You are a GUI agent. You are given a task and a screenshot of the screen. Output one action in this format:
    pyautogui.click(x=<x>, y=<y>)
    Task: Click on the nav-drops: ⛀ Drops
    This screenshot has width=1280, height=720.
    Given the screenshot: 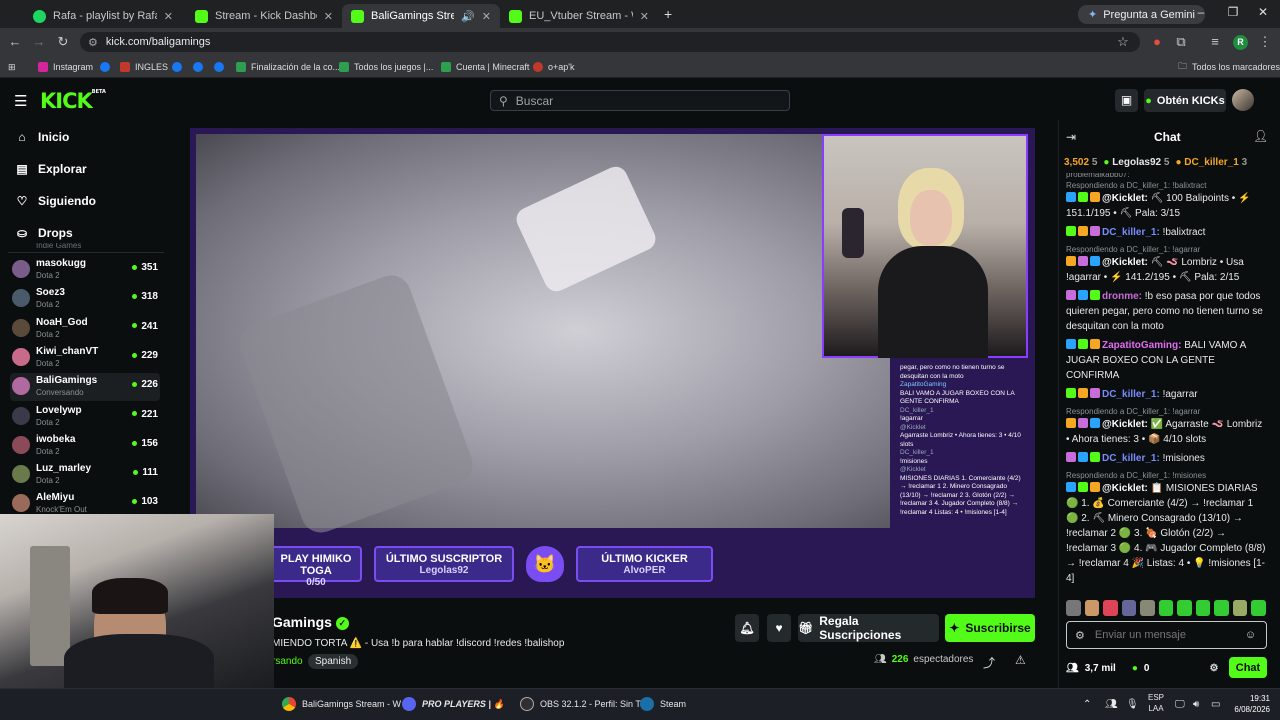 What is the action you would take?
    pyautogui.click(x=44, y=233)
    